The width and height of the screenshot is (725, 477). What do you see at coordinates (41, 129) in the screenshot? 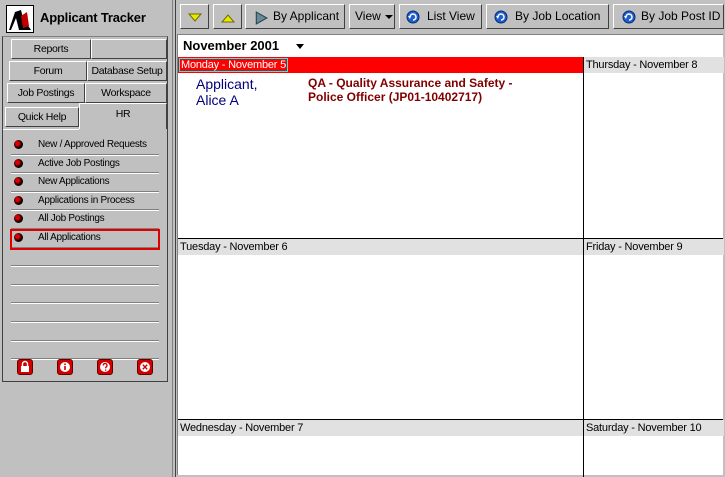
I see `tab-baseline` at bounding box center [41, 129].